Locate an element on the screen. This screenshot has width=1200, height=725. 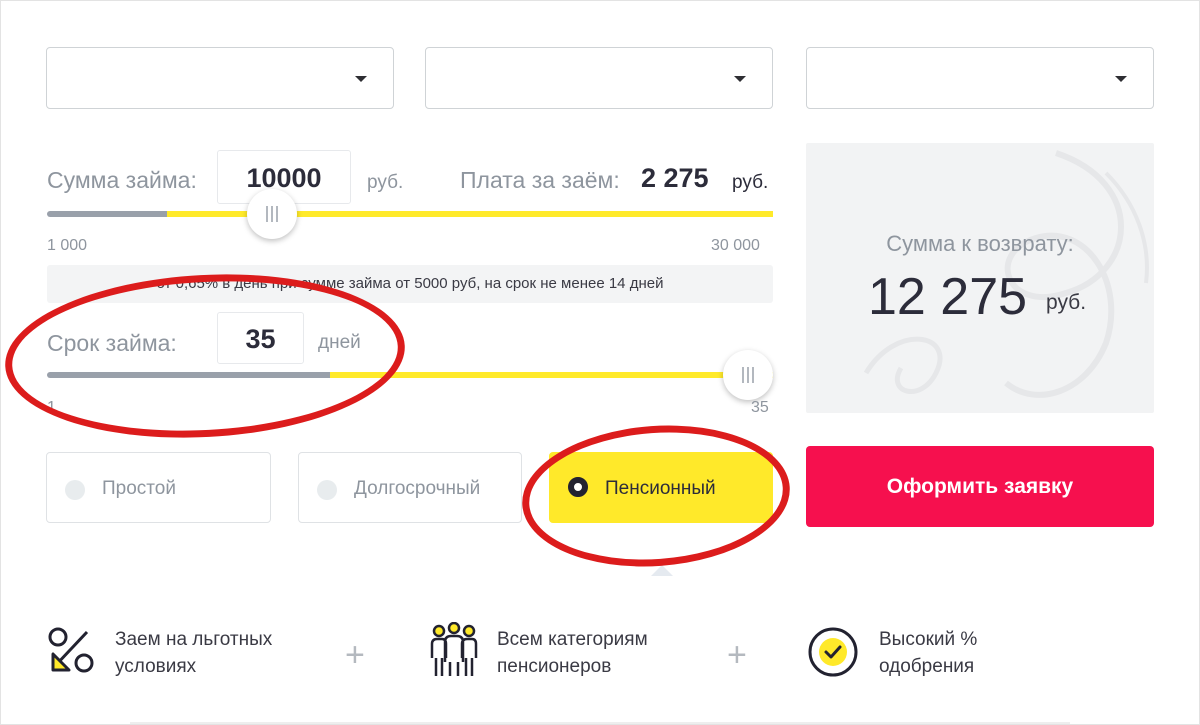
divider is located at coordinates (600, 723).